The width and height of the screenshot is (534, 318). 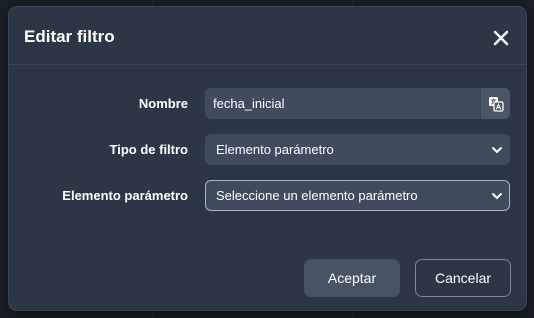 I want to click on name-row: Nombre fecha_inicial, so click(x=267, y=103).